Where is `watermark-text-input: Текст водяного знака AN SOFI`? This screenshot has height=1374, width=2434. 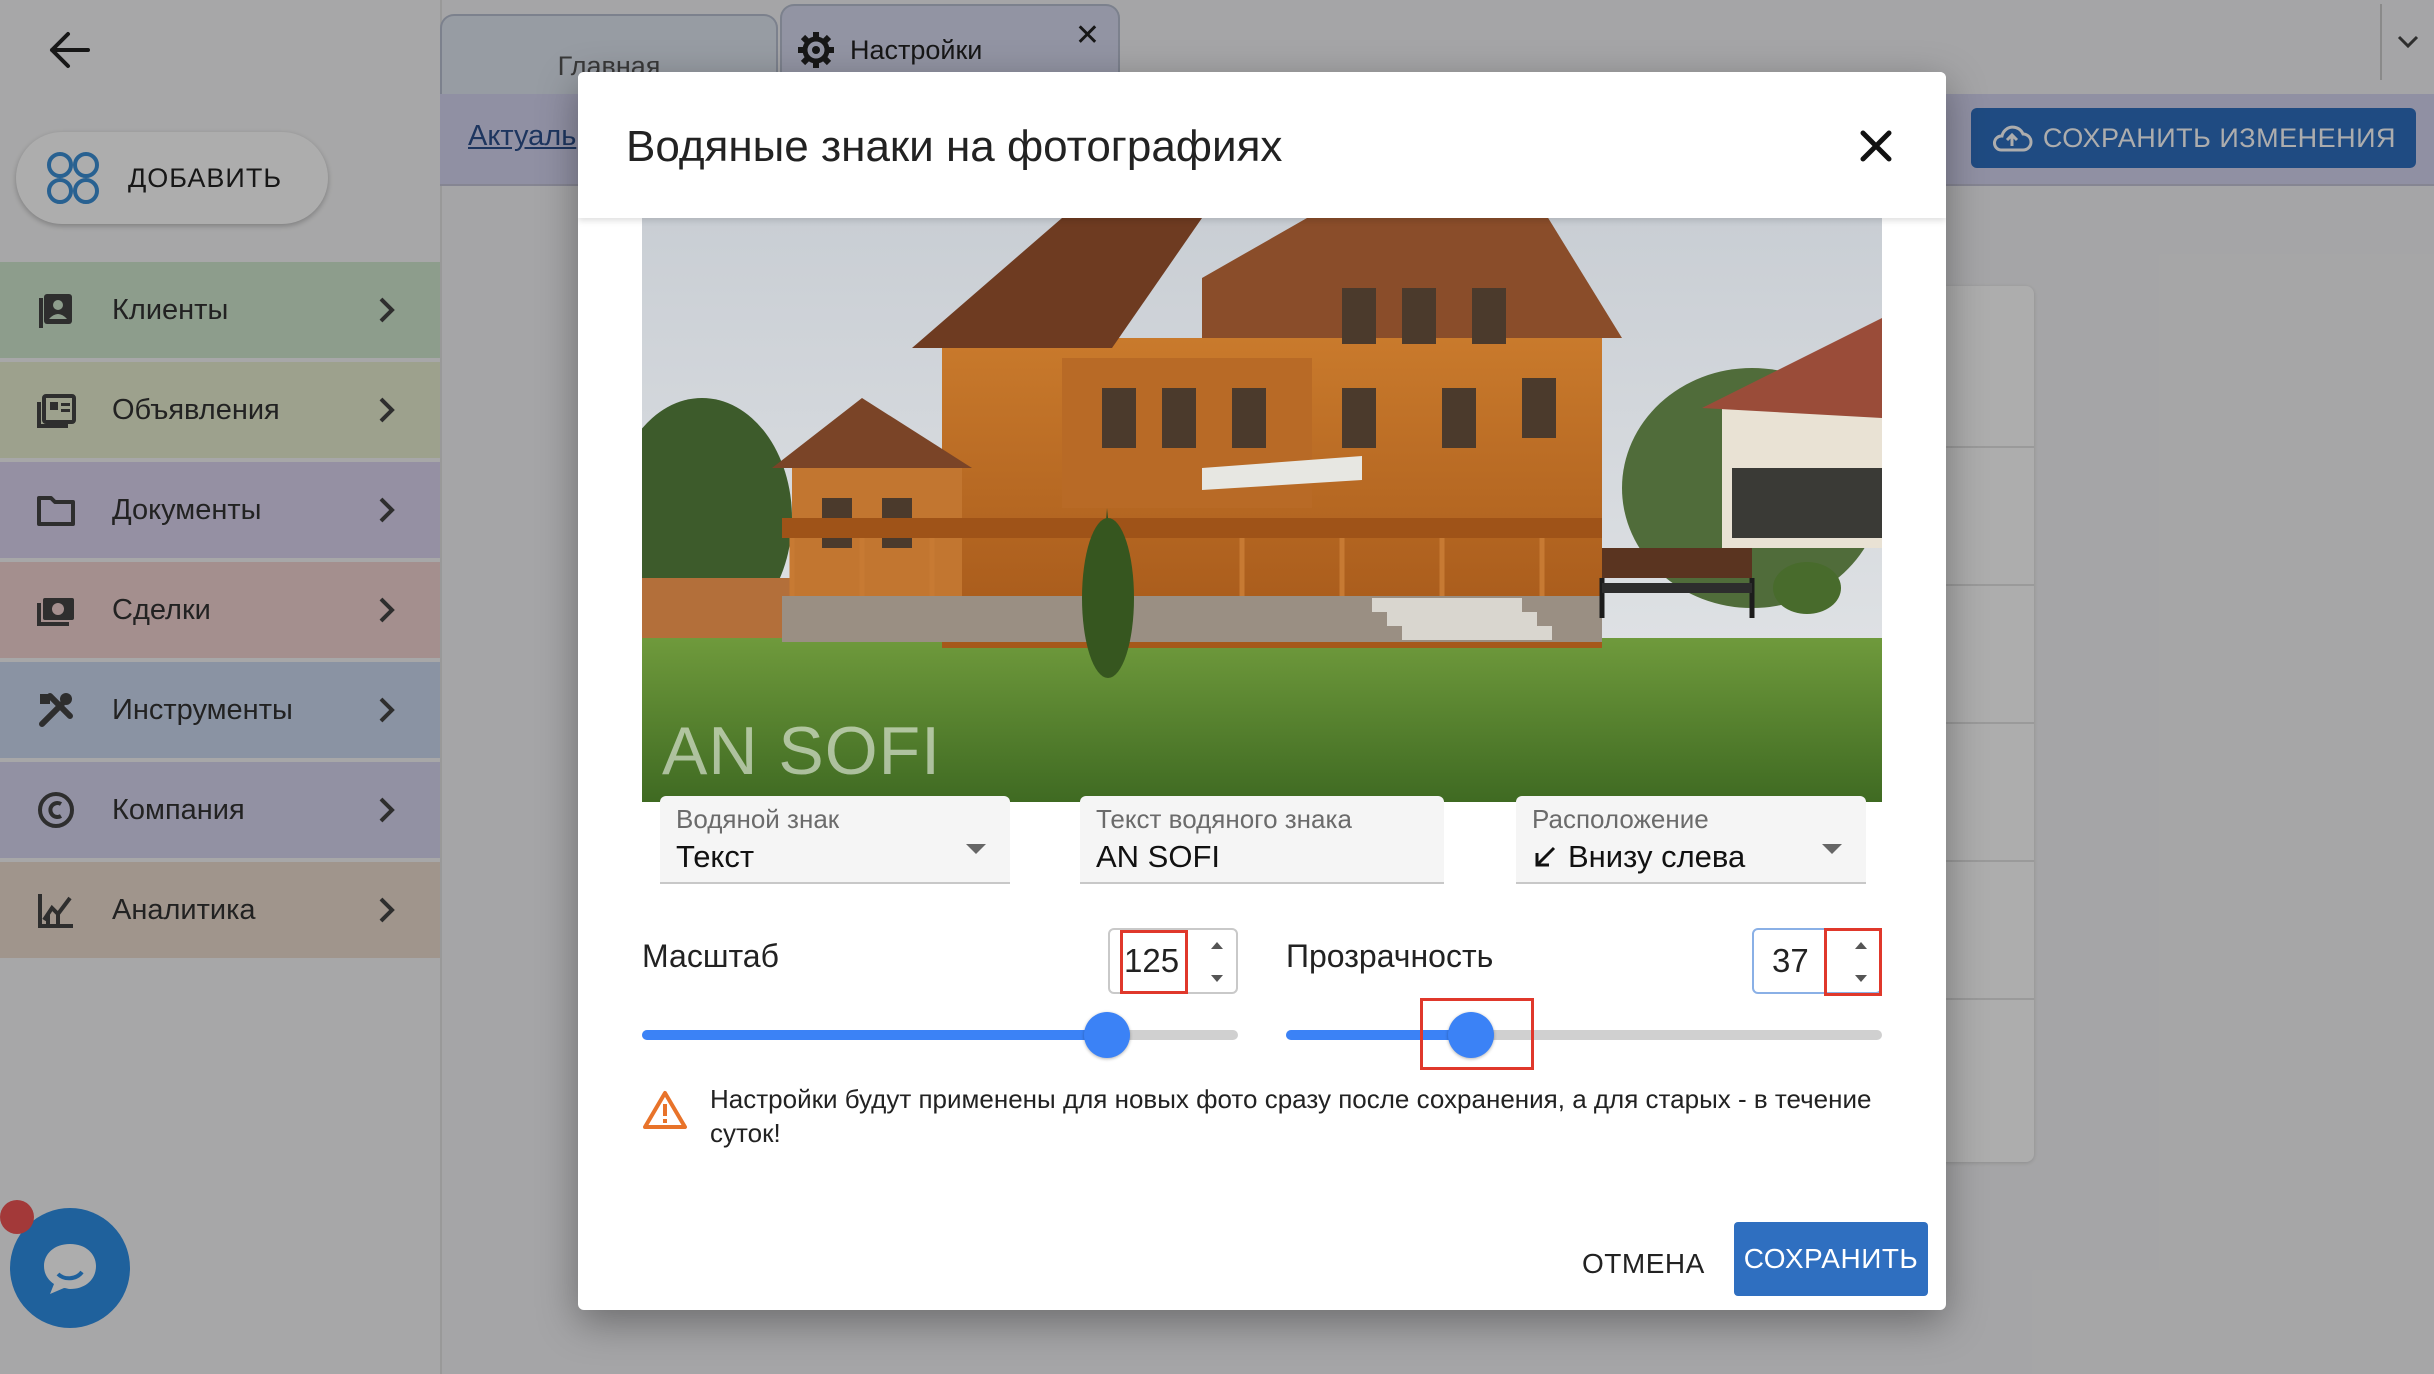 watermark-text-input: Текст водяного знака AN SOFI is located at coordinates (1262, 840).